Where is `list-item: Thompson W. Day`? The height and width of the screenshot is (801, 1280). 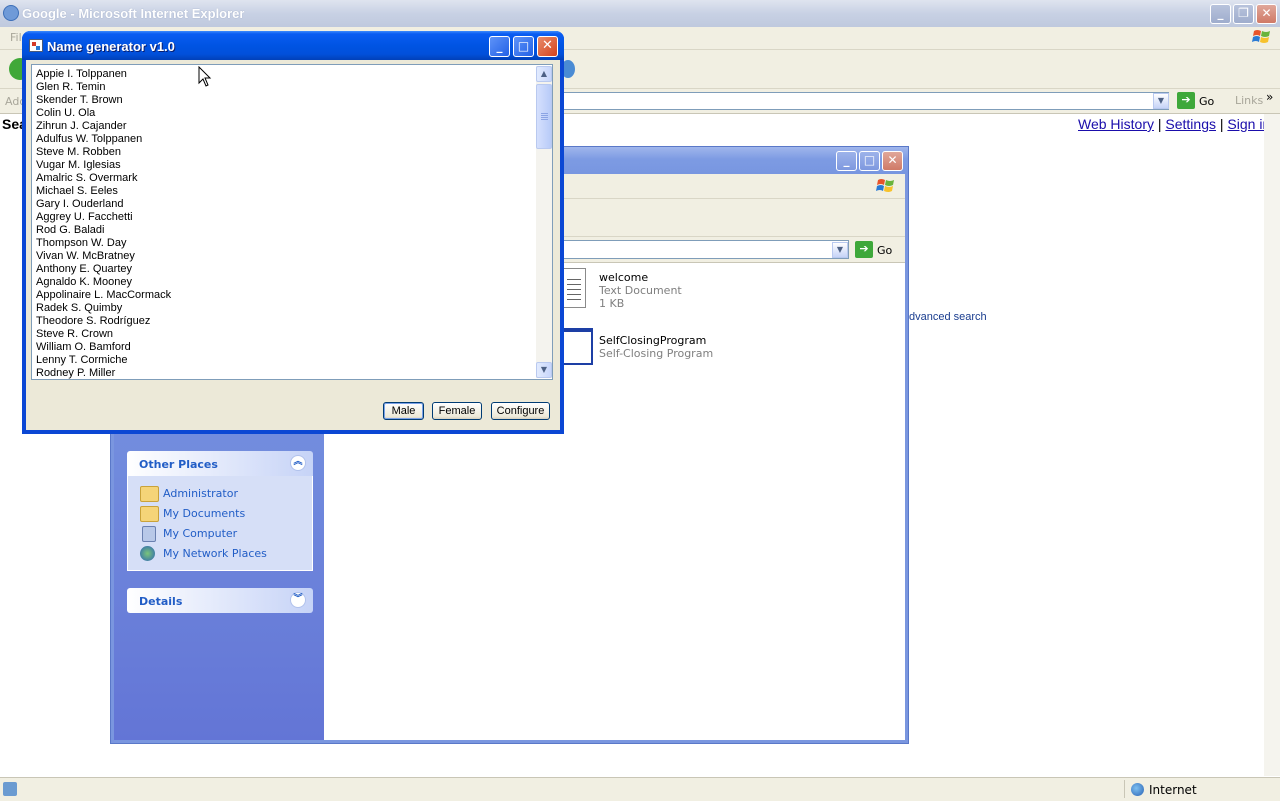 list-item: Thompson W. Day is located at coordinates (103, 243).